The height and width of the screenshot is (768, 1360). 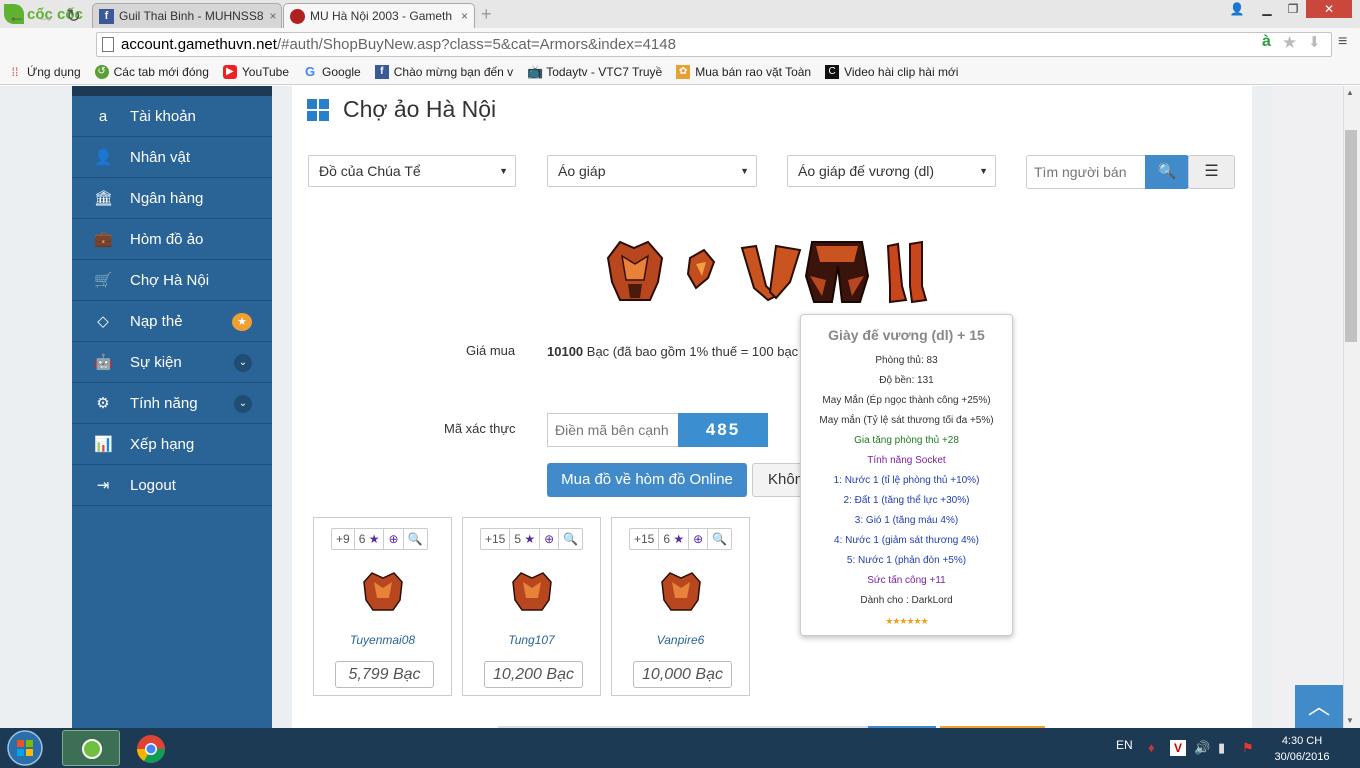 I want to click on tv-icon: 📺, so click(x=535, y=71).